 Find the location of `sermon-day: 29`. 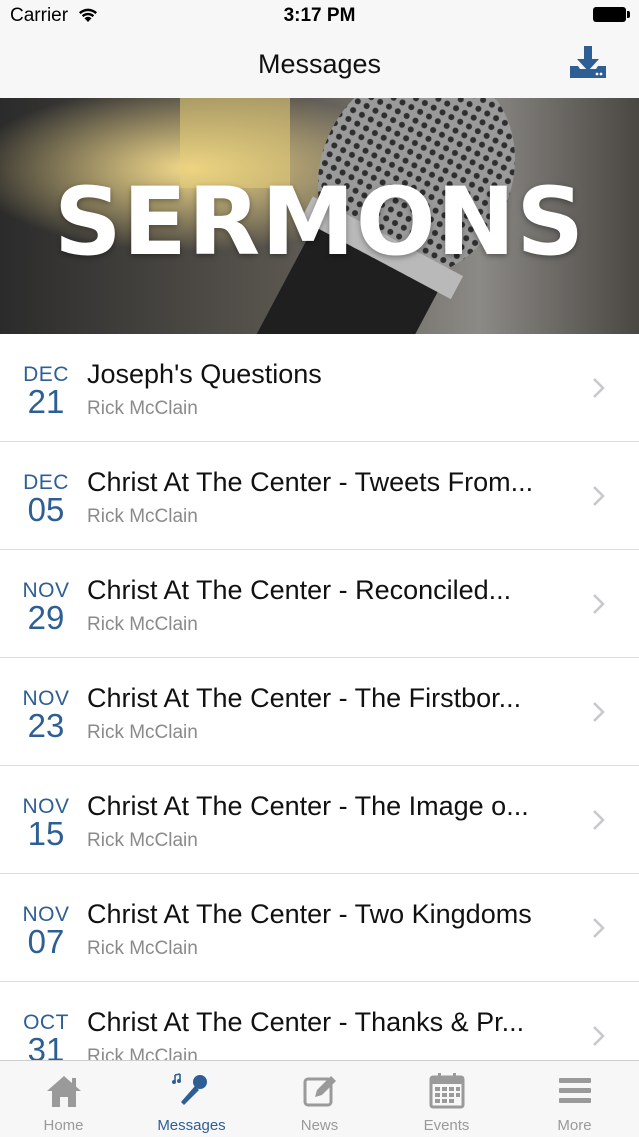

sermon-day: 29 is located at coordinates (46, 617).